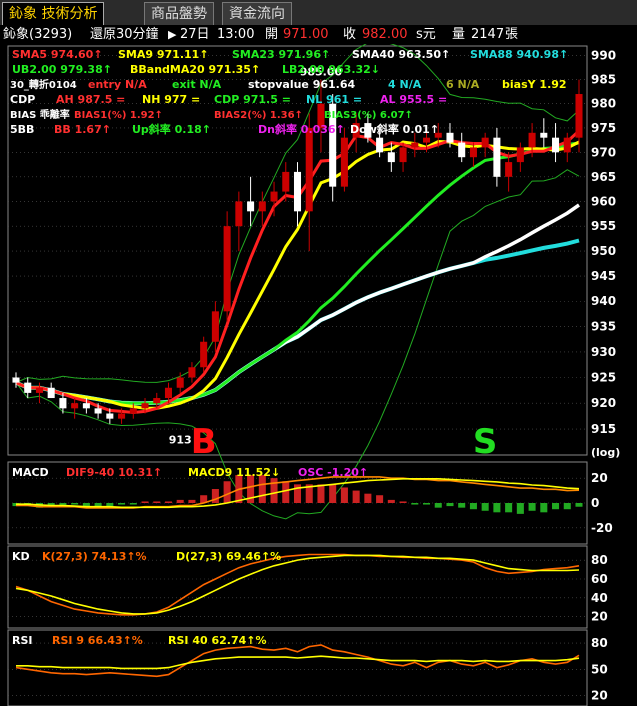  I want to click on tab-fund-flow: 資金流向, so click(257, 13).